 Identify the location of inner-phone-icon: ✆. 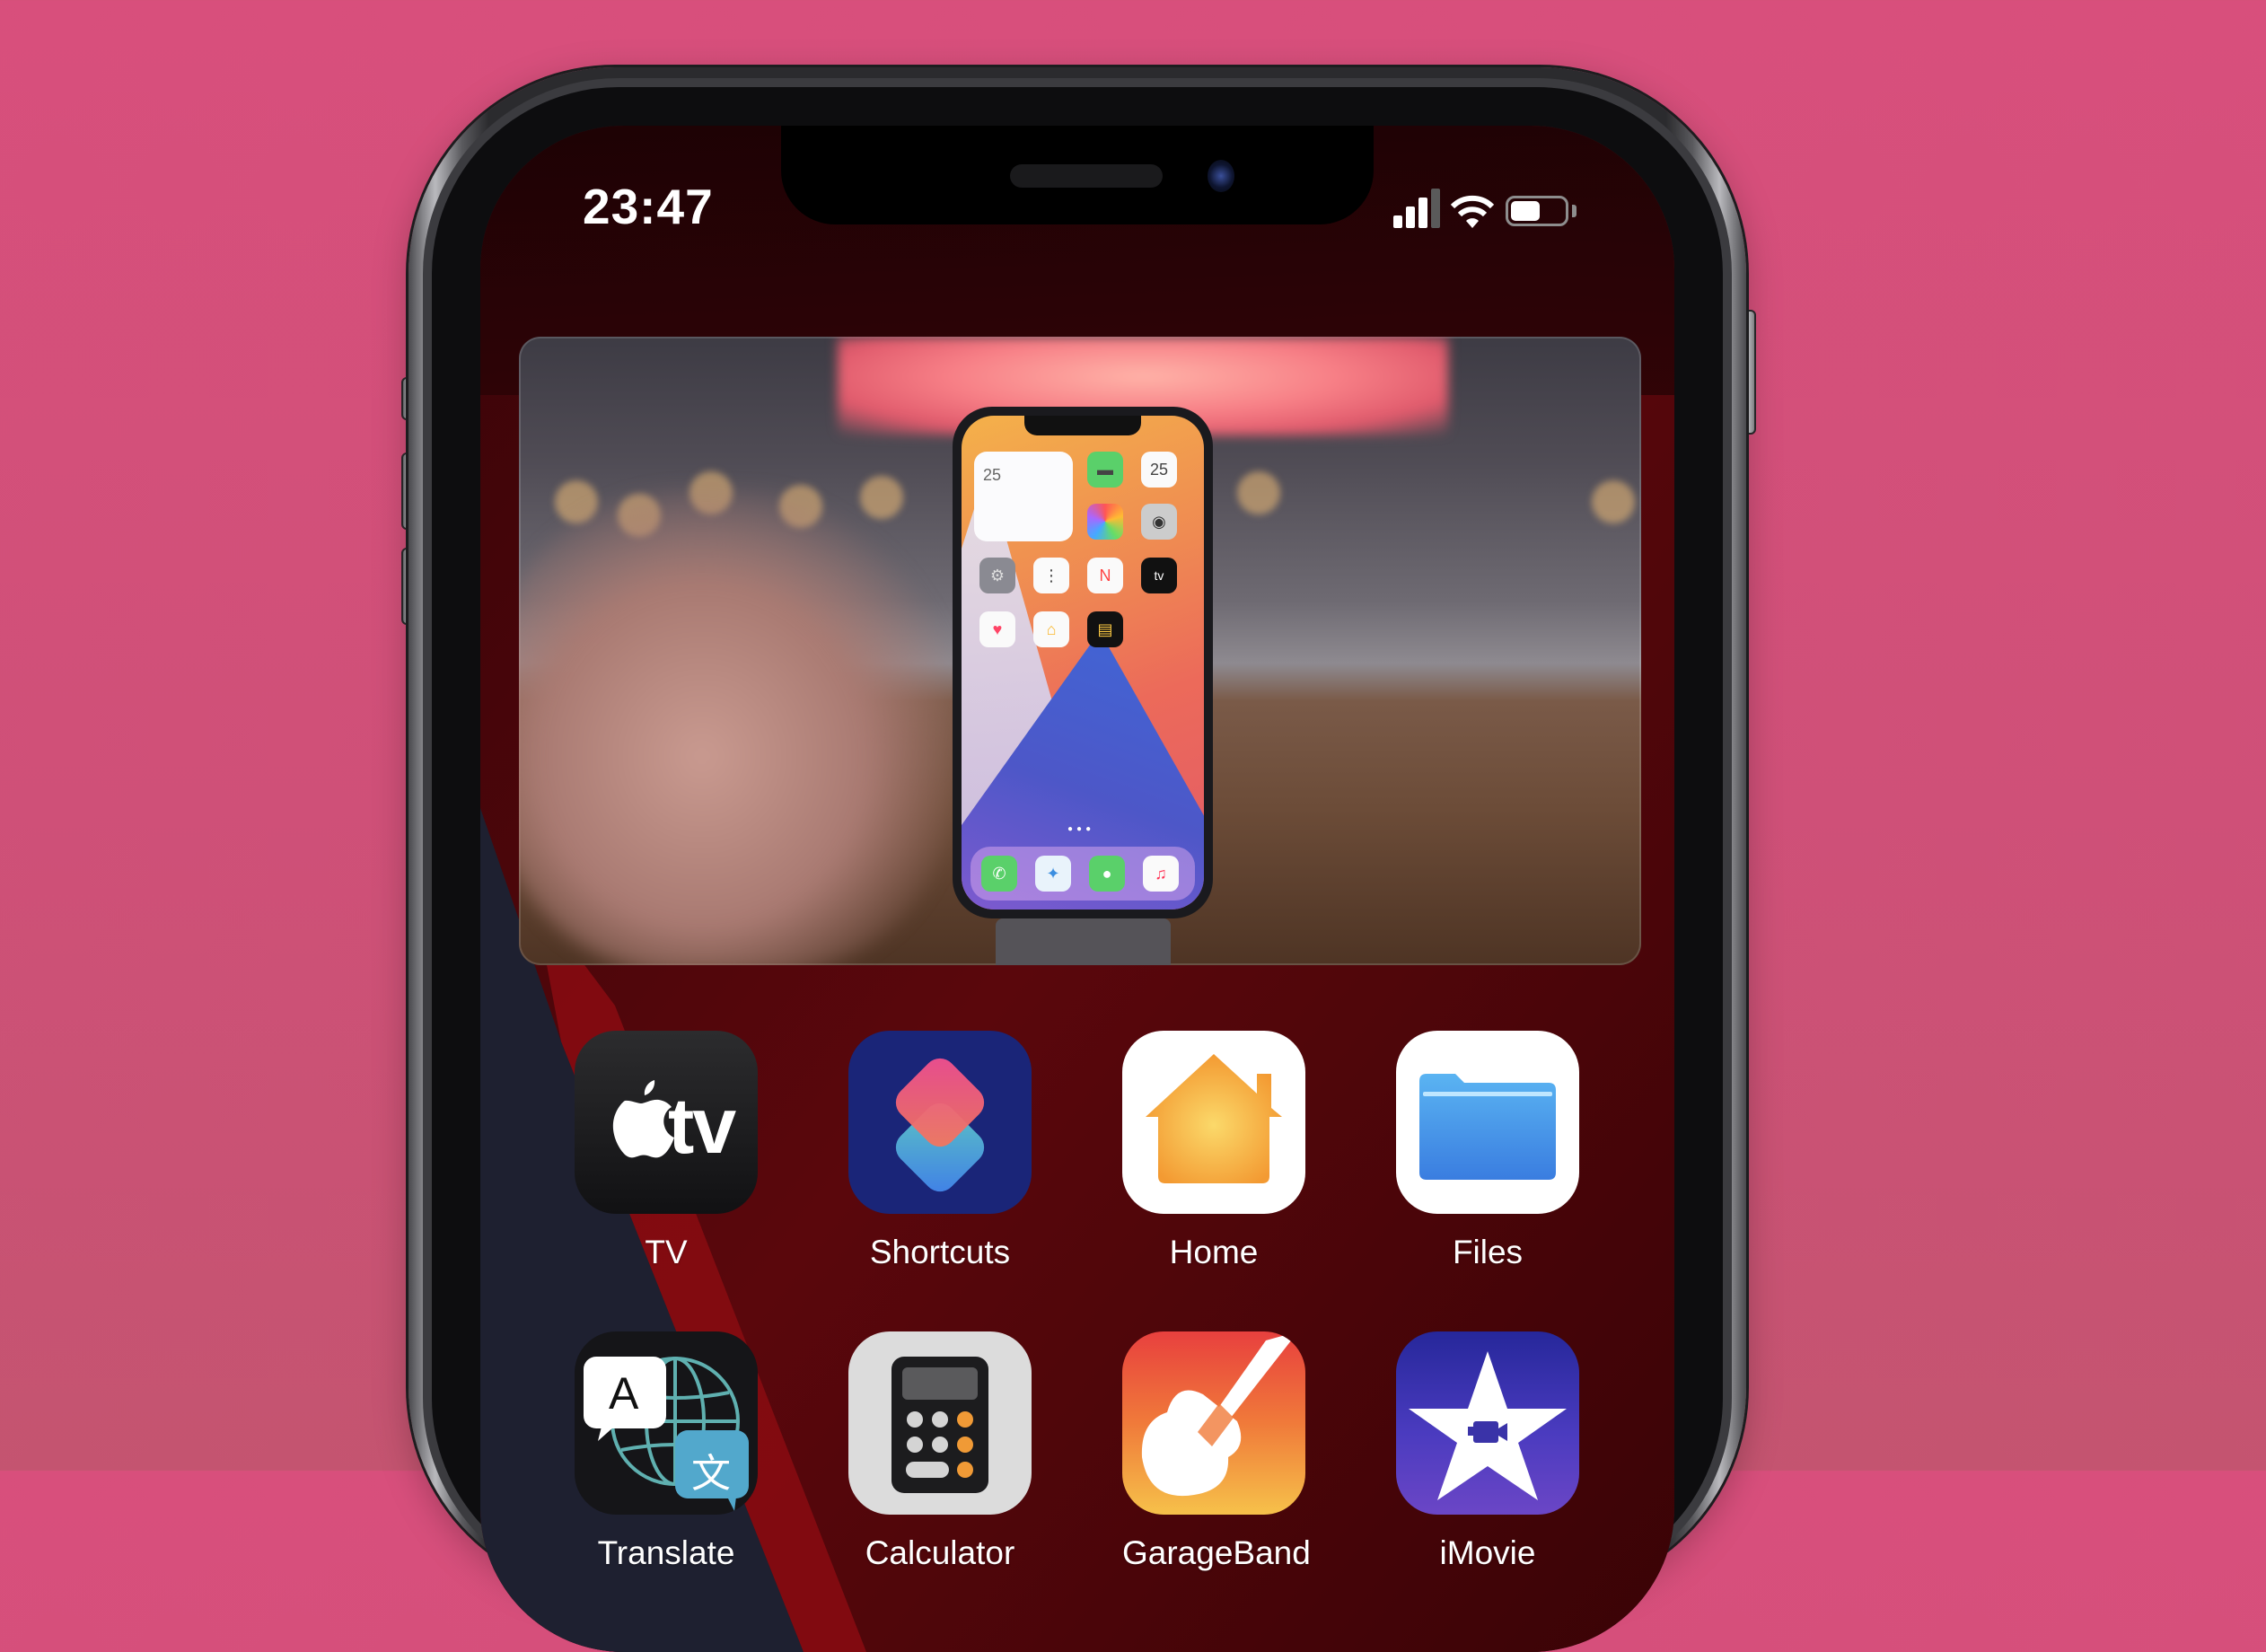
(999, 874).